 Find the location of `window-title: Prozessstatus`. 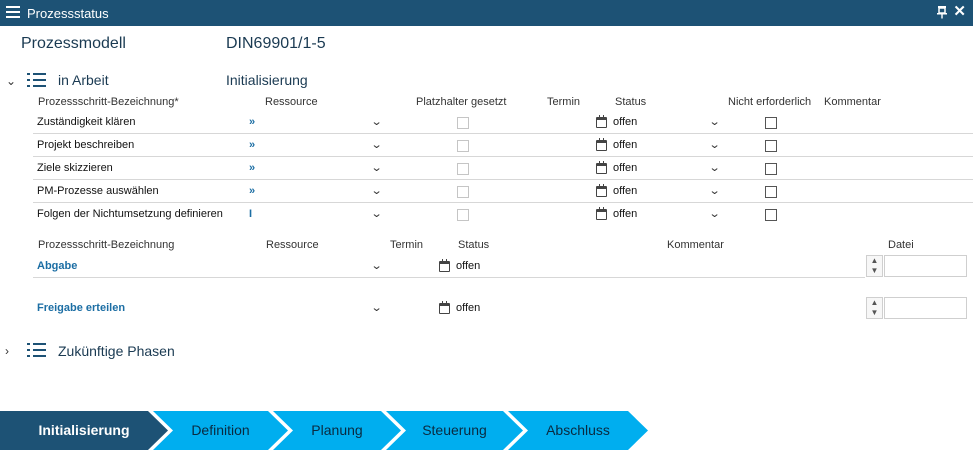

window-title: Prozessstatus is located at coordinates (68, 13).